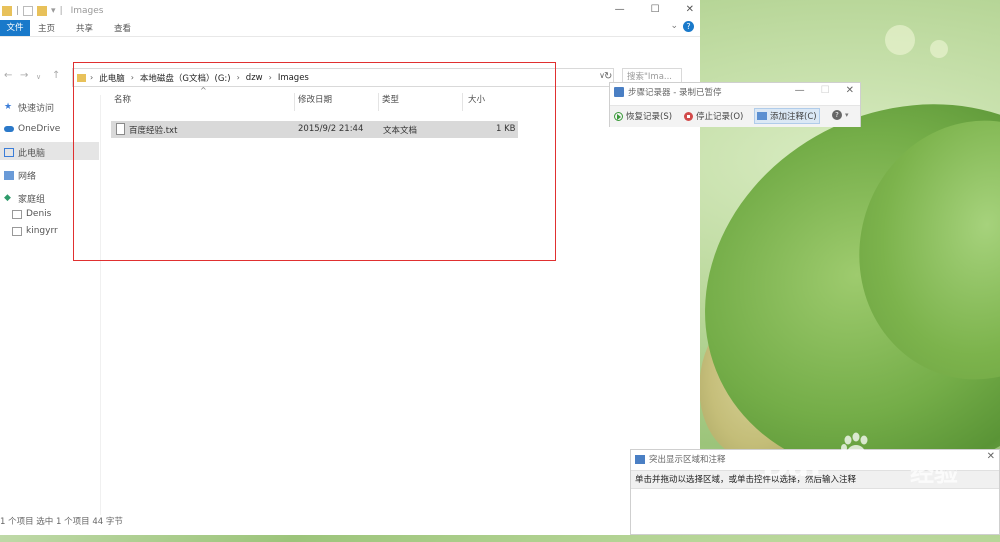 This screenshot has width=1000, height=542. I want to click on recent-locations-icon: ∨, so click(38, 77).